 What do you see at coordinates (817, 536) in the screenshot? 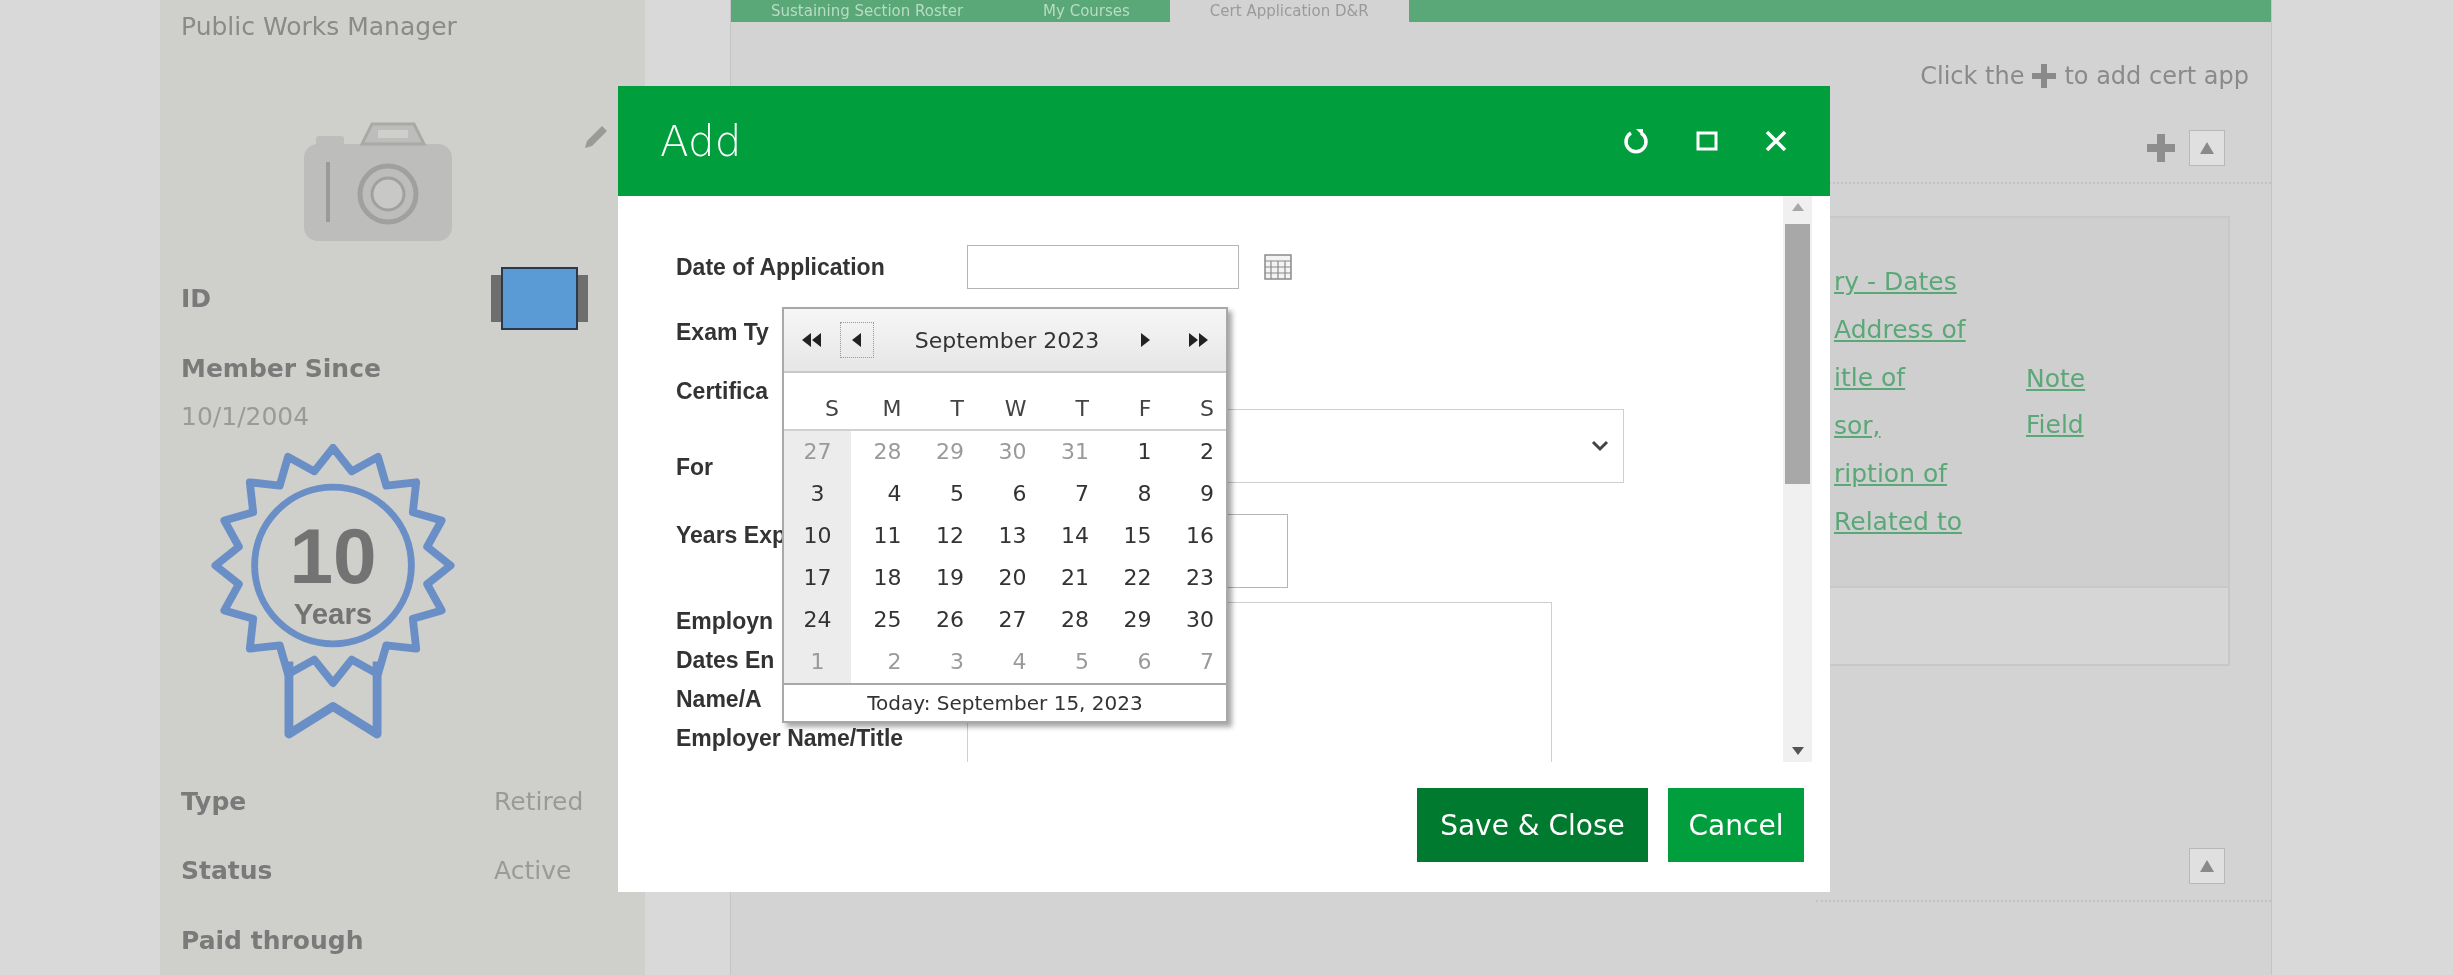
I see `calendar-day: 10` at bounding box center [817, 536].